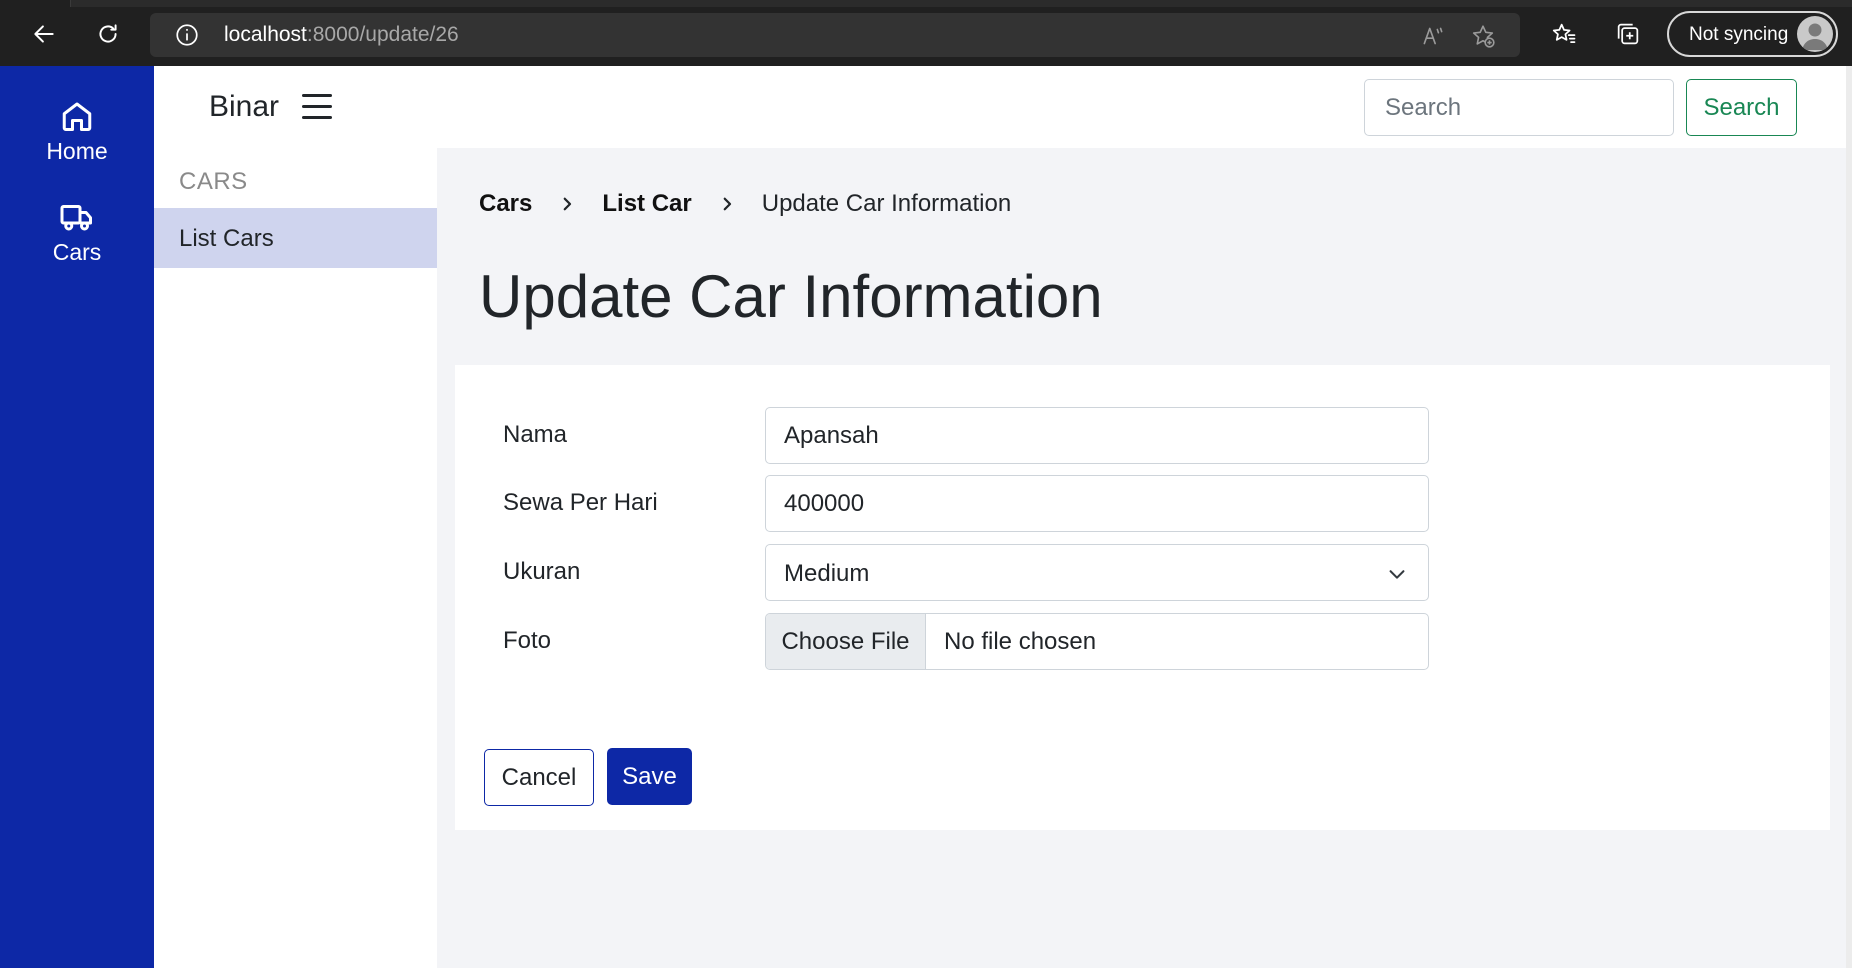 This screenshot has width=1852, height=968. What do you see at coordinates (1815, 34) in the screenshot?
I see `profile-avatar-icon` at bounding box center [1815, 34].